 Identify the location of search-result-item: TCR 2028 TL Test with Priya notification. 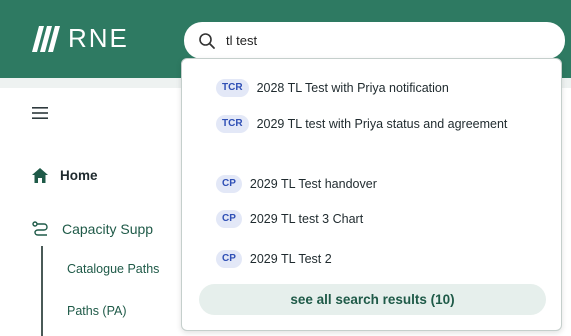
(332, 88).